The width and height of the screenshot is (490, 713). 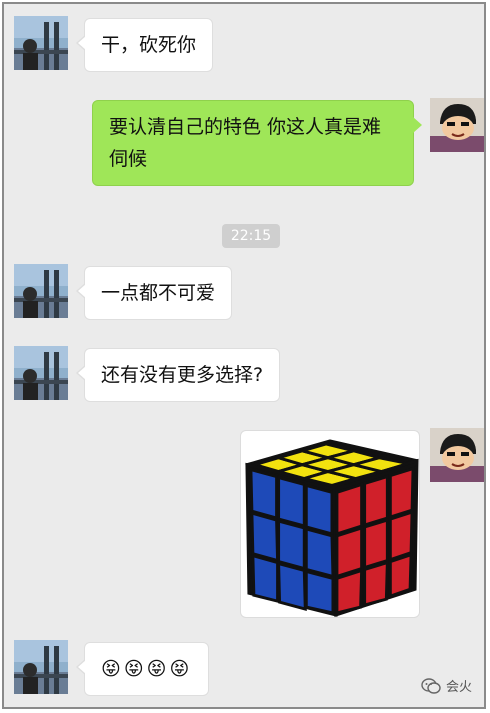 I want to click on watermark: 会火, so click(x=446, y=685).